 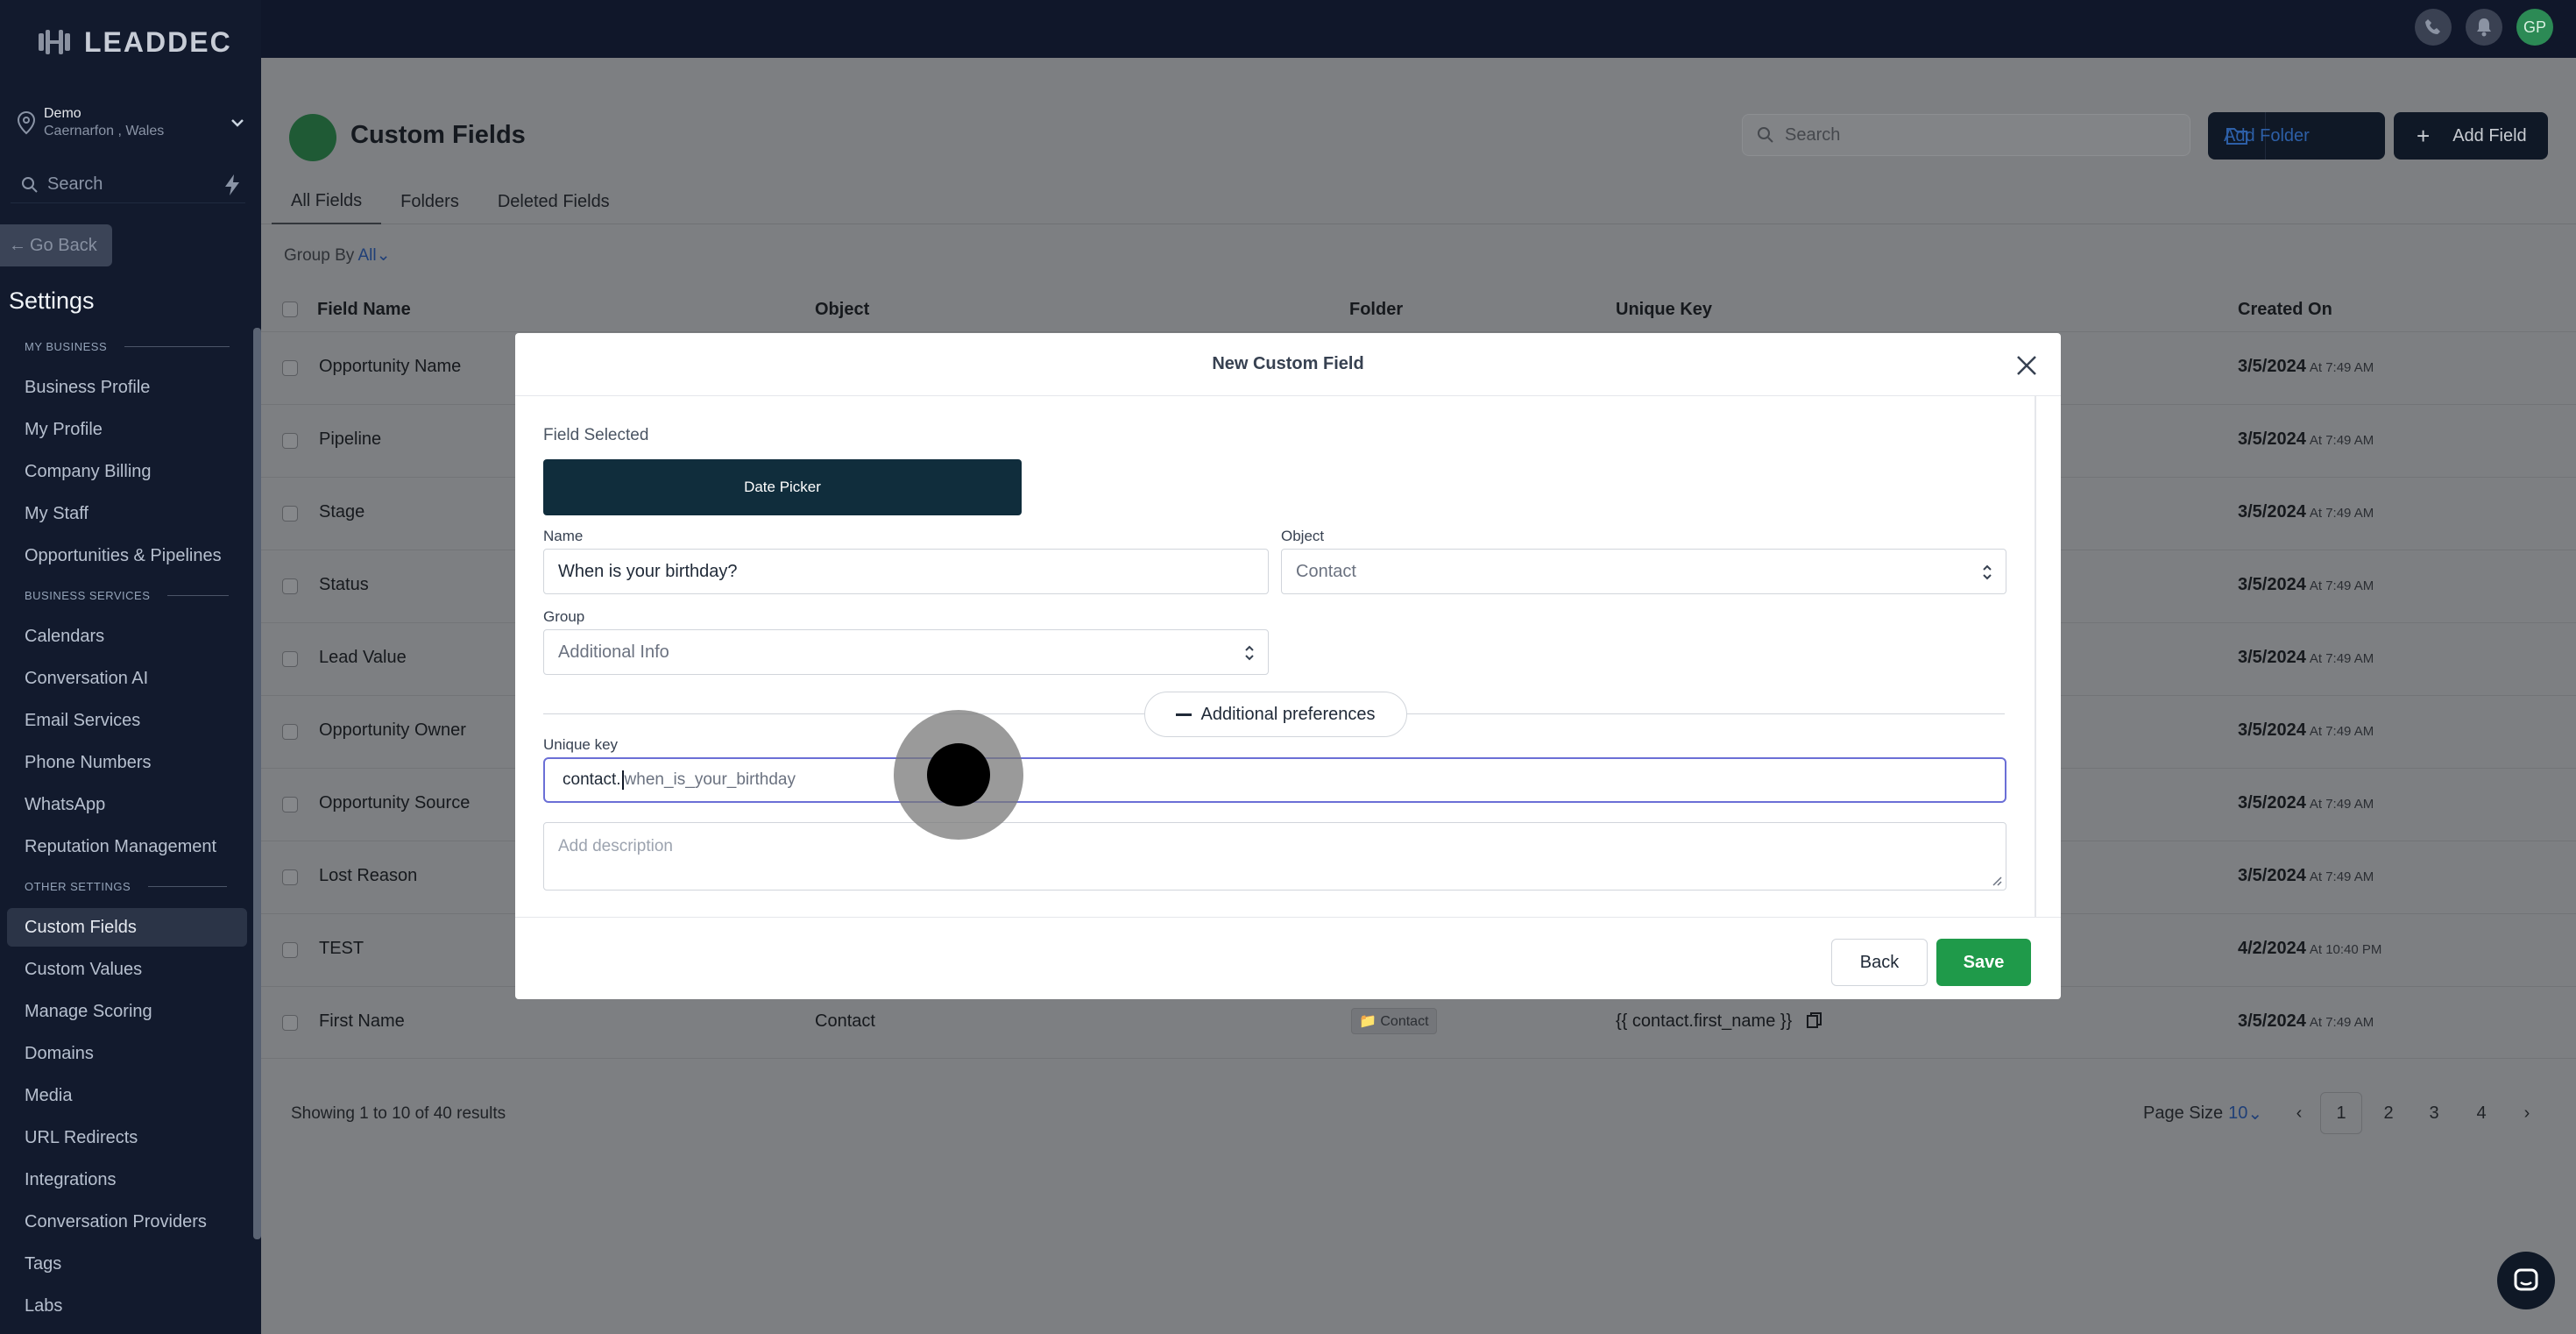 What do you see at coordinates (2471, 136) in the screenshot?
I see `add-field-button: + Add Field` at bounding box center [2471, 136].